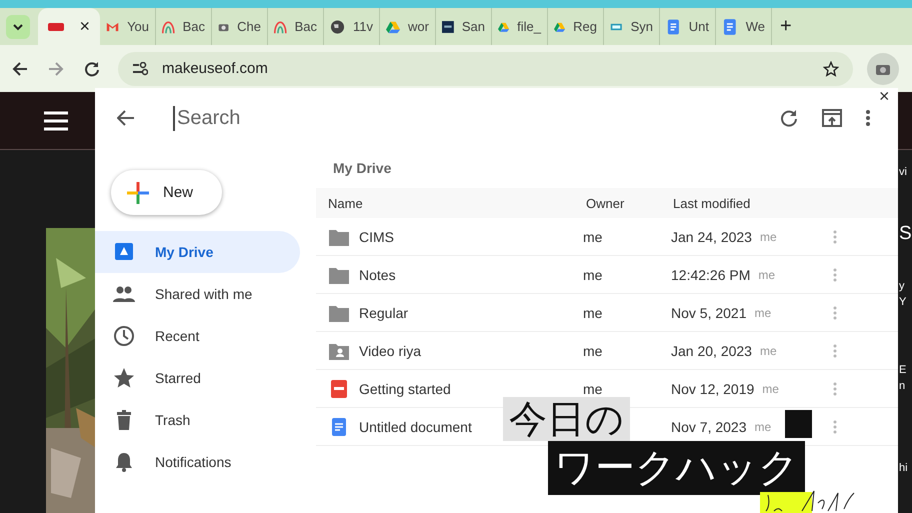 This screenshot has height=513, width=912. I want to click on tab-search-icon, so click(18, 26).